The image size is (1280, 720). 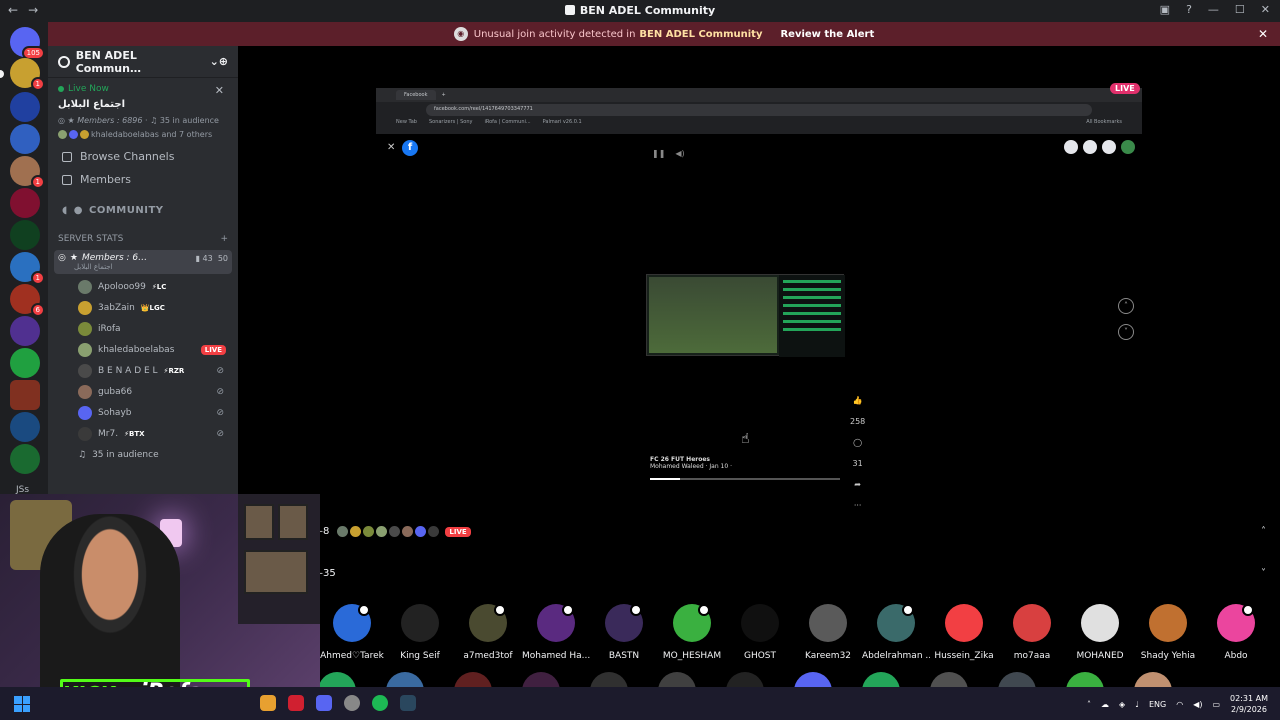 I want to click on bookmark-item: Sonarizers | Sony, so click(x=451, y=122).